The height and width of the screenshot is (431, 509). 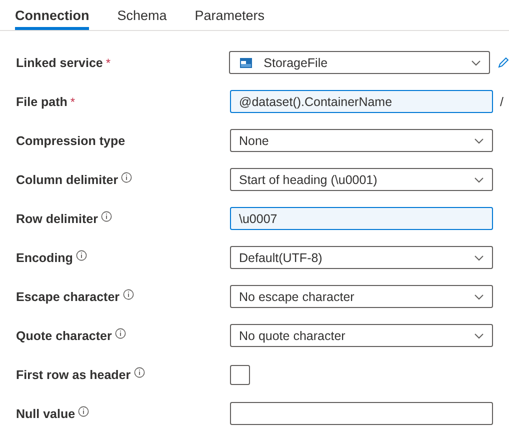 I want to click on dropdown: No quote character, so click(x=361, y=335).